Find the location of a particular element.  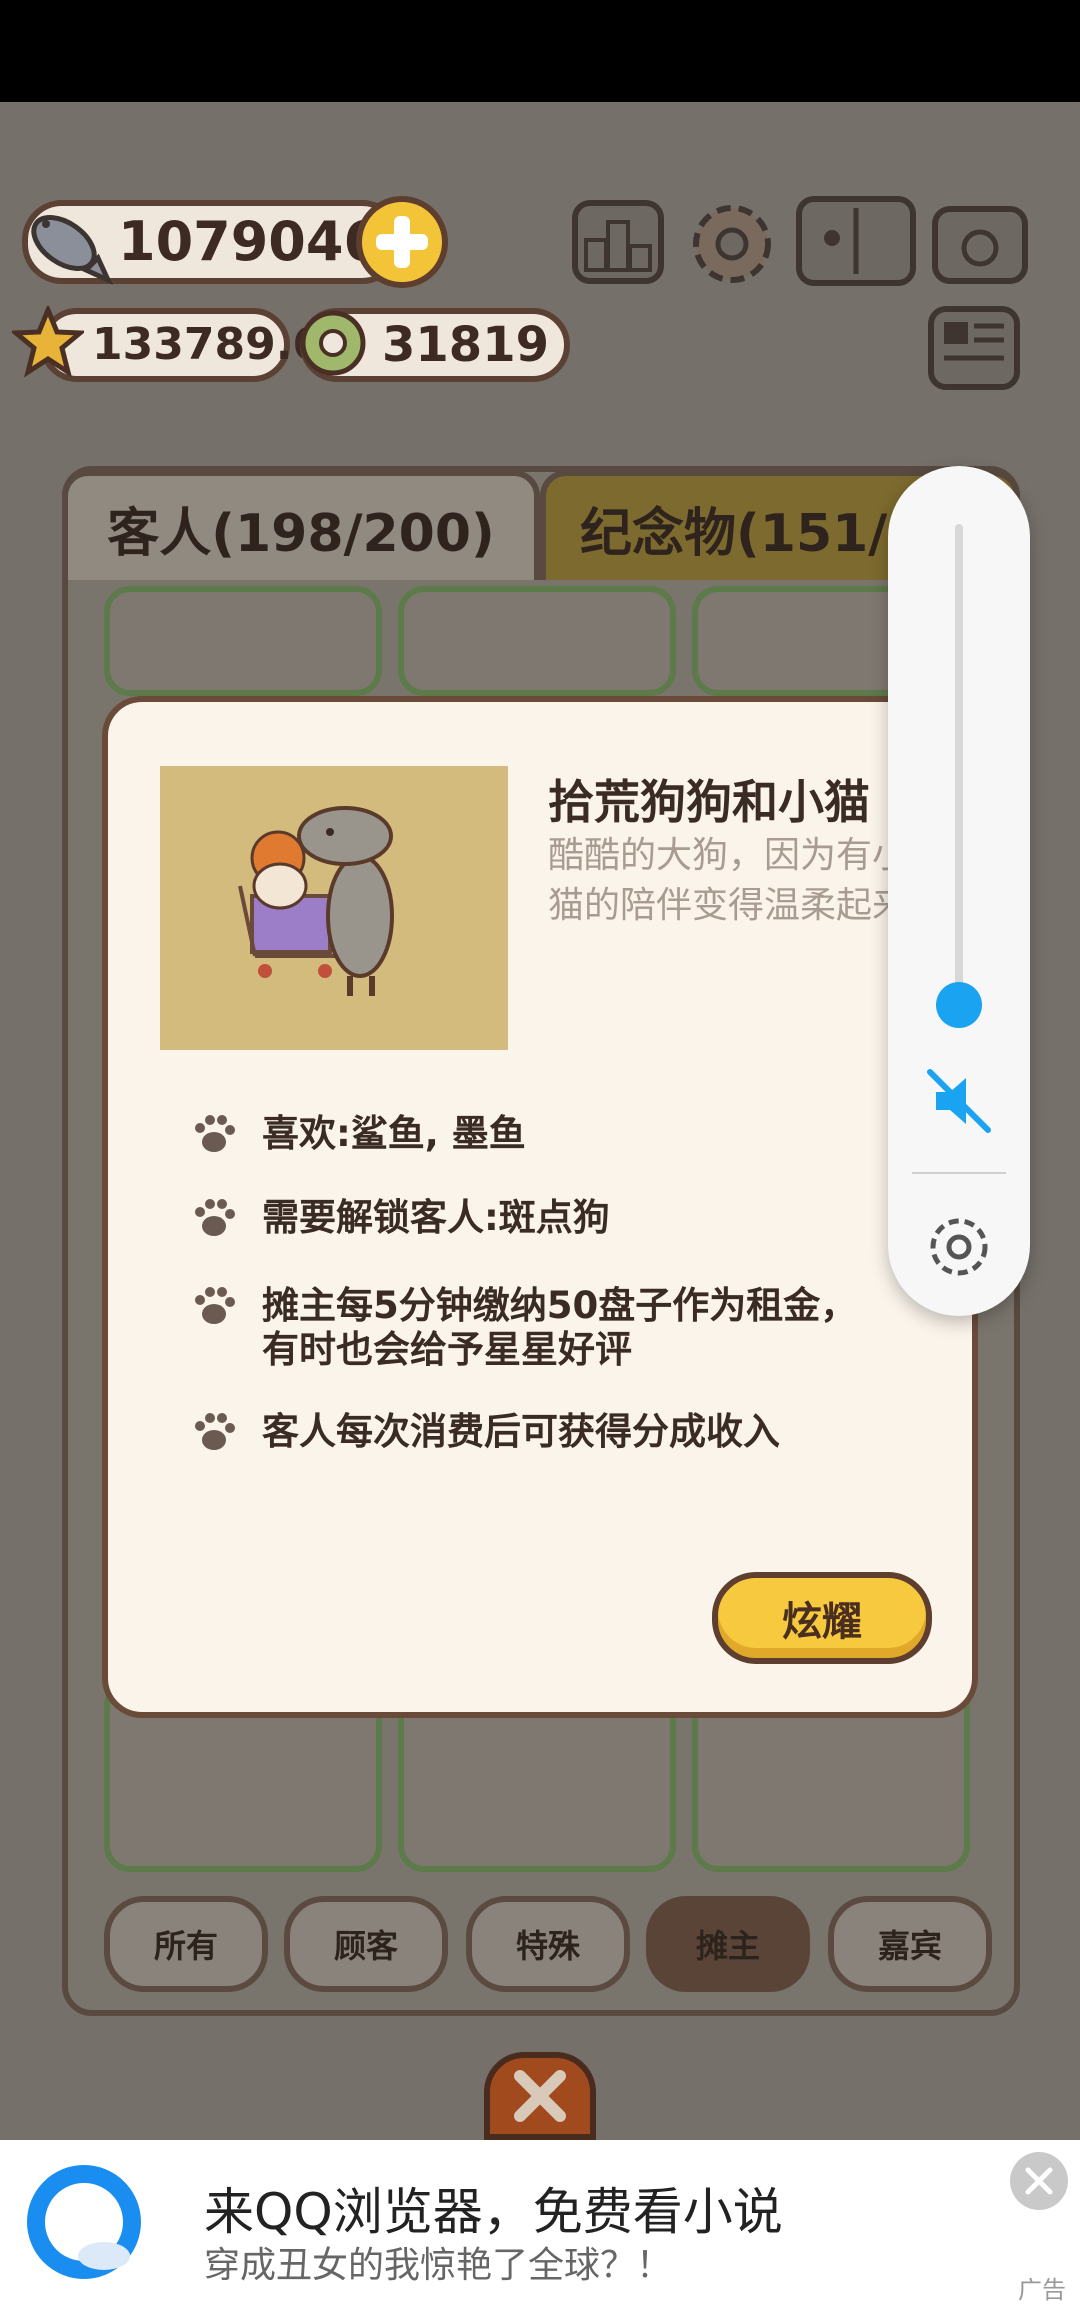

camera-button is located at coordinates (980, 245).